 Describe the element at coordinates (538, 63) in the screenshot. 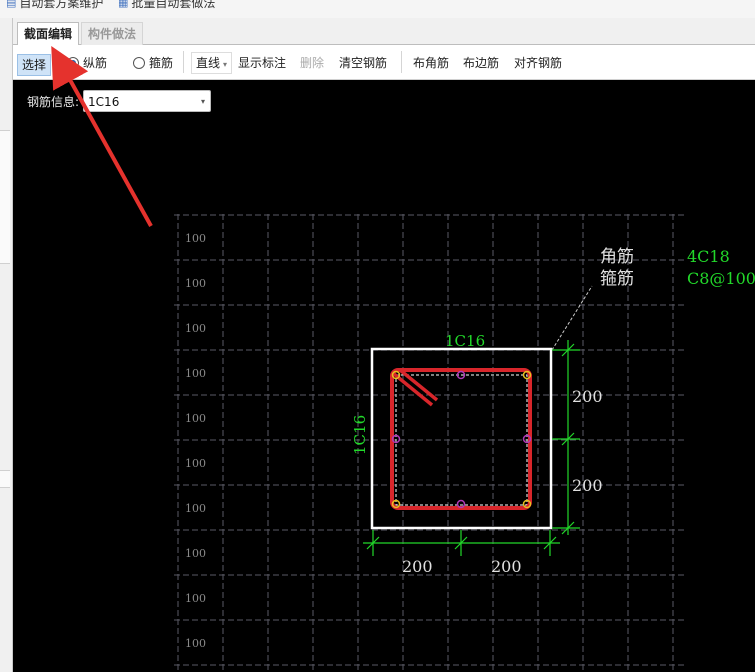

I see `align-rebar-button: 对齐钢筋` at that location.